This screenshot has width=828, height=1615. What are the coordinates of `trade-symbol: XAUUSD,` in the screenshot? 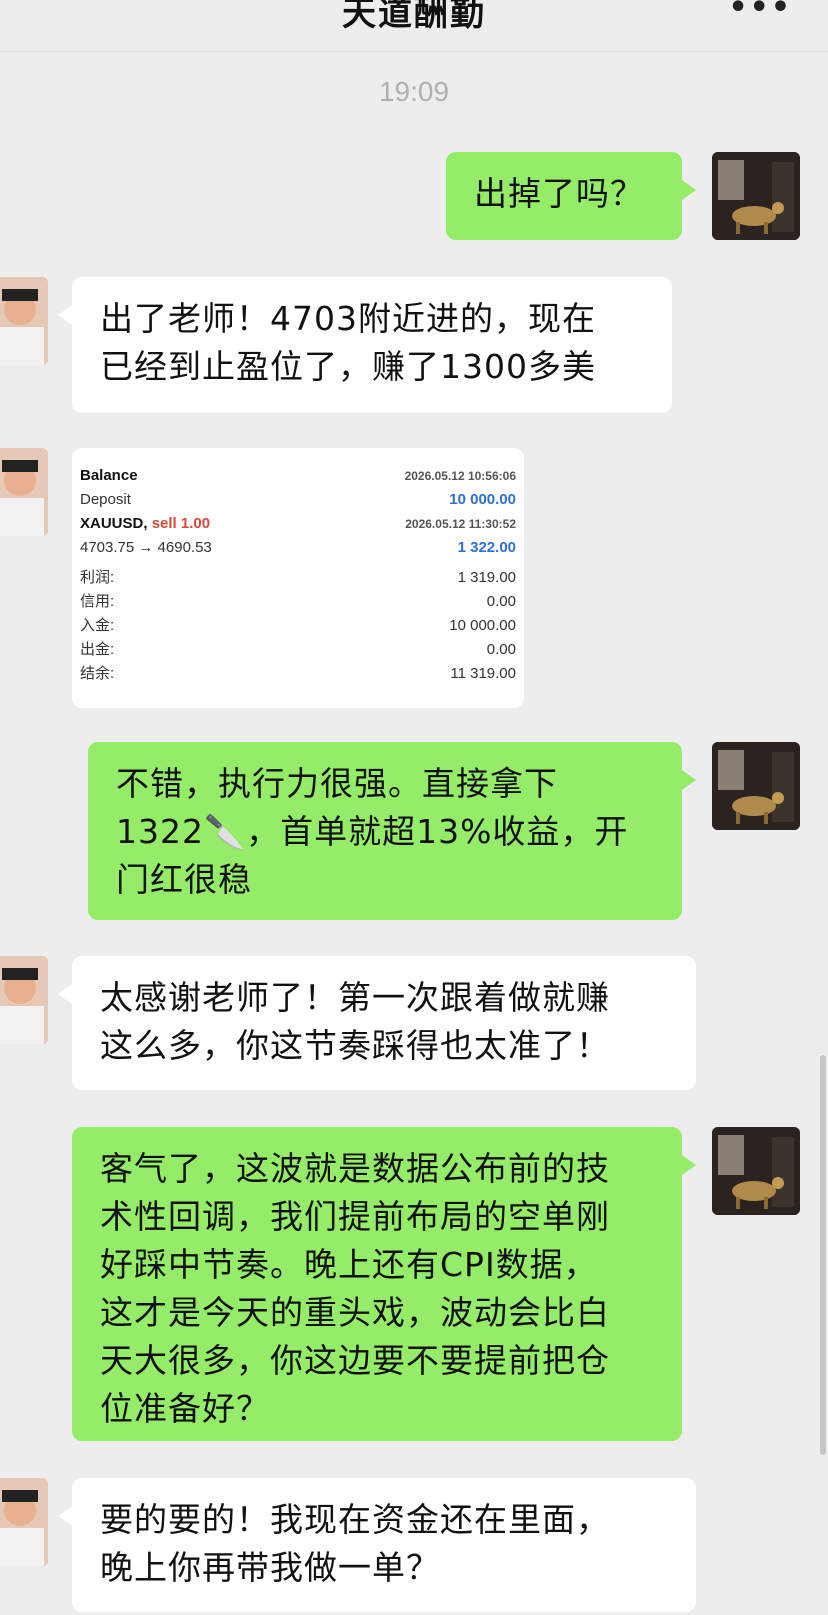 It's located at (114, 523).